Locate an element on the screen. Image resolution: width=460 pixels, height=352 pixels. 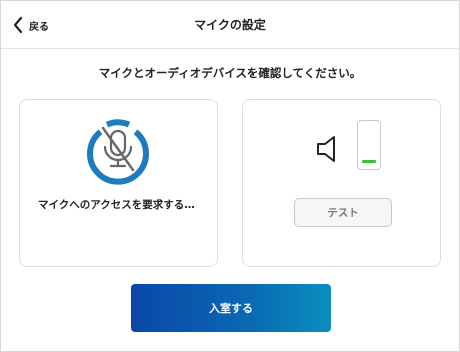
test-button: テスト is located at coordinates (343, 212).